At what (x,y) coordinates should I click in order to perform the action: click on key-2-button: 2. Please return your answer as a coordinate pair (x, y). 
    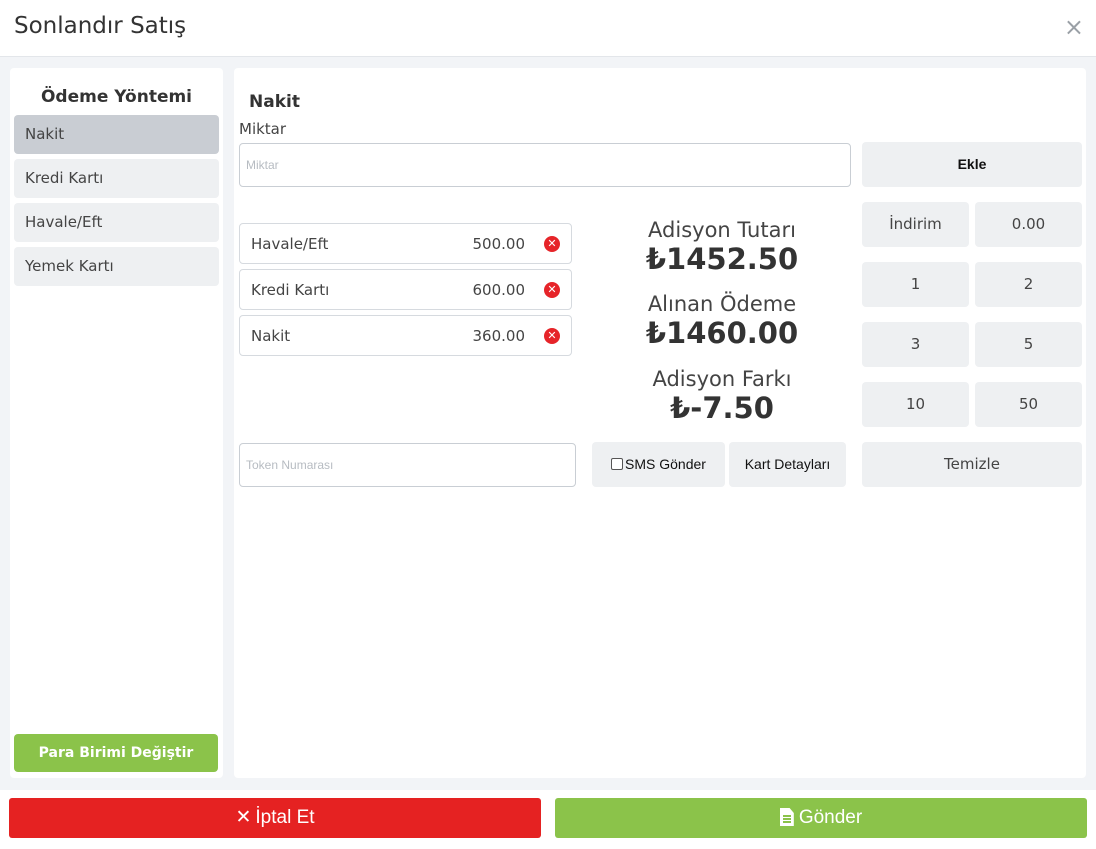
    Looking at the image, I should click on (1028, 284).